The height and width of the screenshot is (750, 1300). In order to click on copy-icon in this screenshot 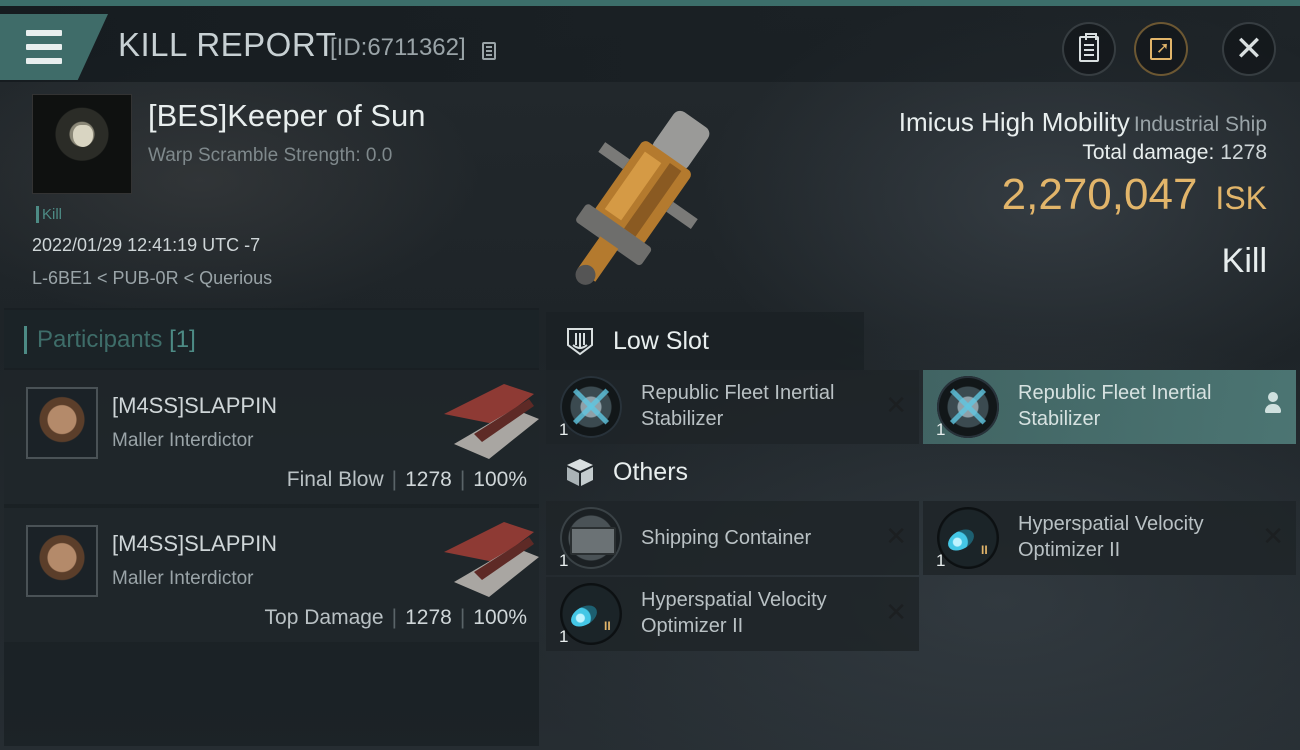, I will do `click(489, 51)`.